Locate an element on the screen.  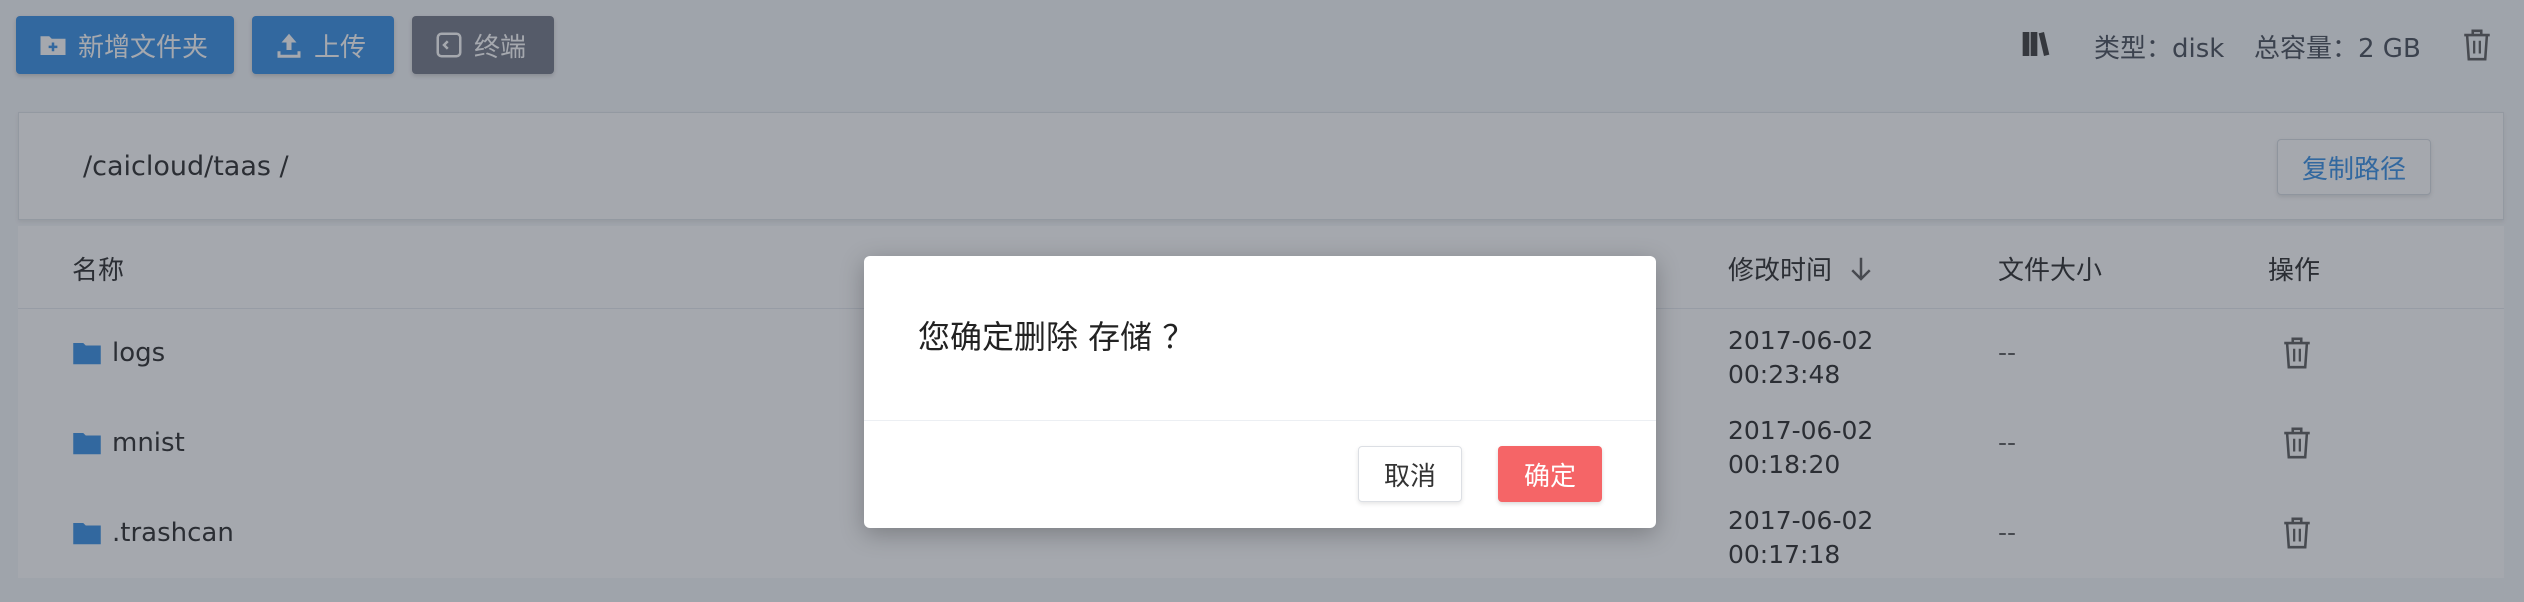
cancel-button: 取消 is located at coordinates (1410, 474).